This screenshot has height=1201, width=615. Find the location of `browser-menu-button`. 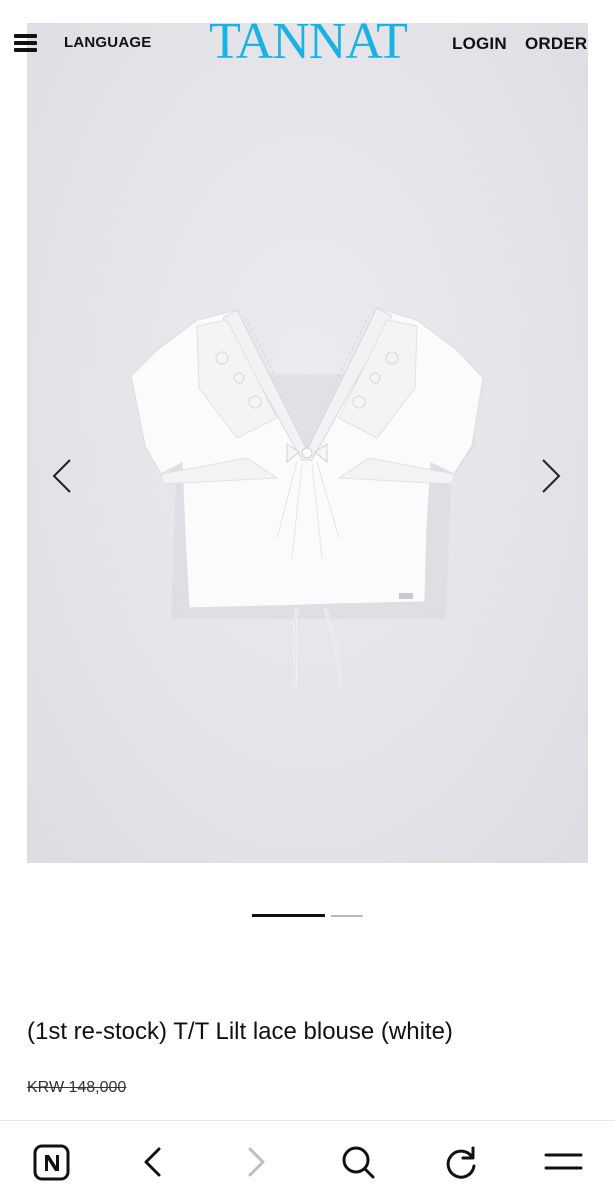

browser-menu-button is located at coordinates (564, 1163).